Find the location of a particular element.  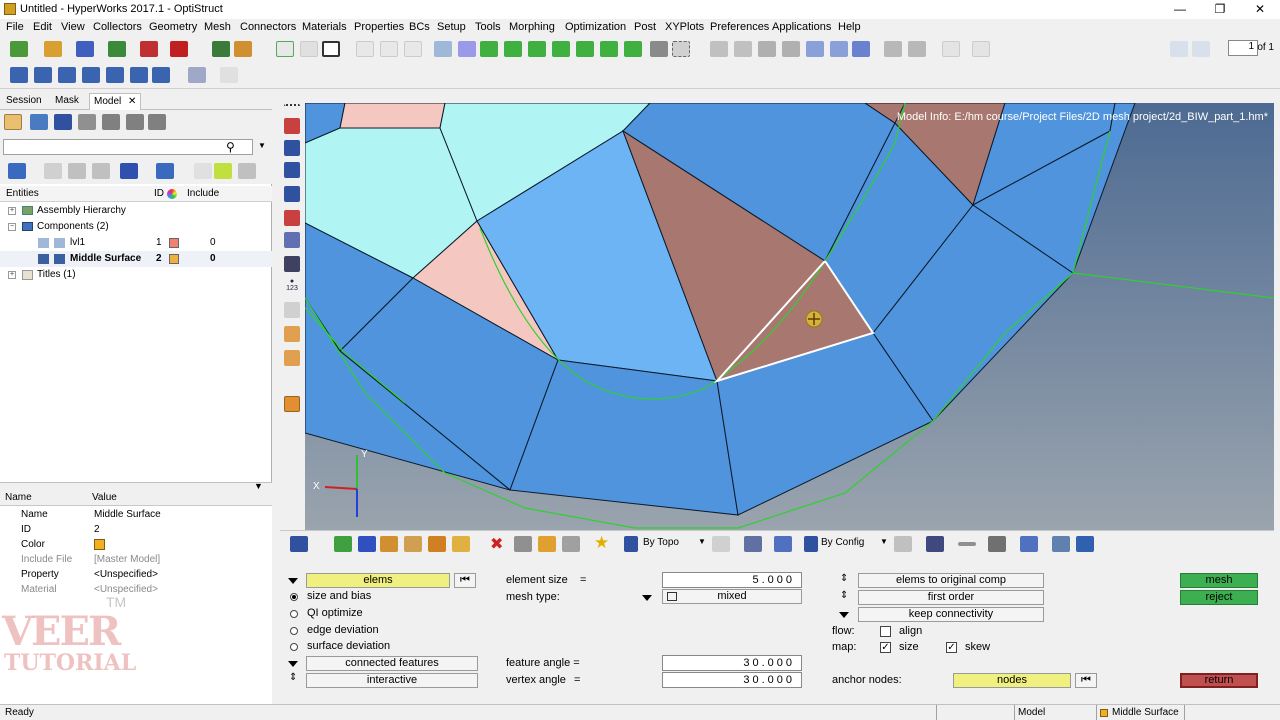

property-row: Property <Unspecified> is located at coordinates (136, 574).